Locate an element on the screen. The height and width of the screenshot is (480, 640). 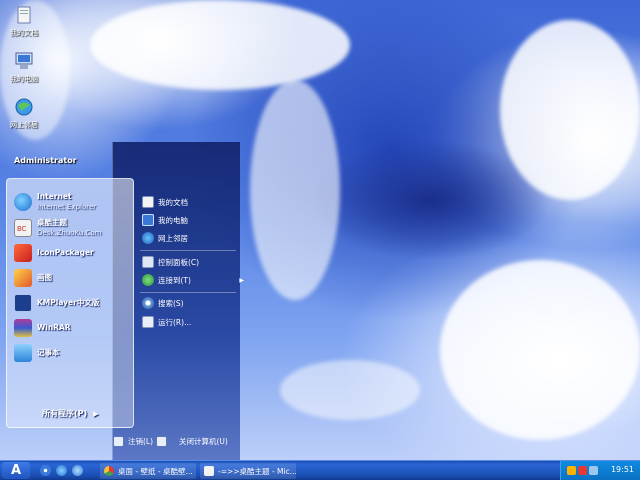
place-my-computer: 我的电脑 is located at coordinates (165, 220).